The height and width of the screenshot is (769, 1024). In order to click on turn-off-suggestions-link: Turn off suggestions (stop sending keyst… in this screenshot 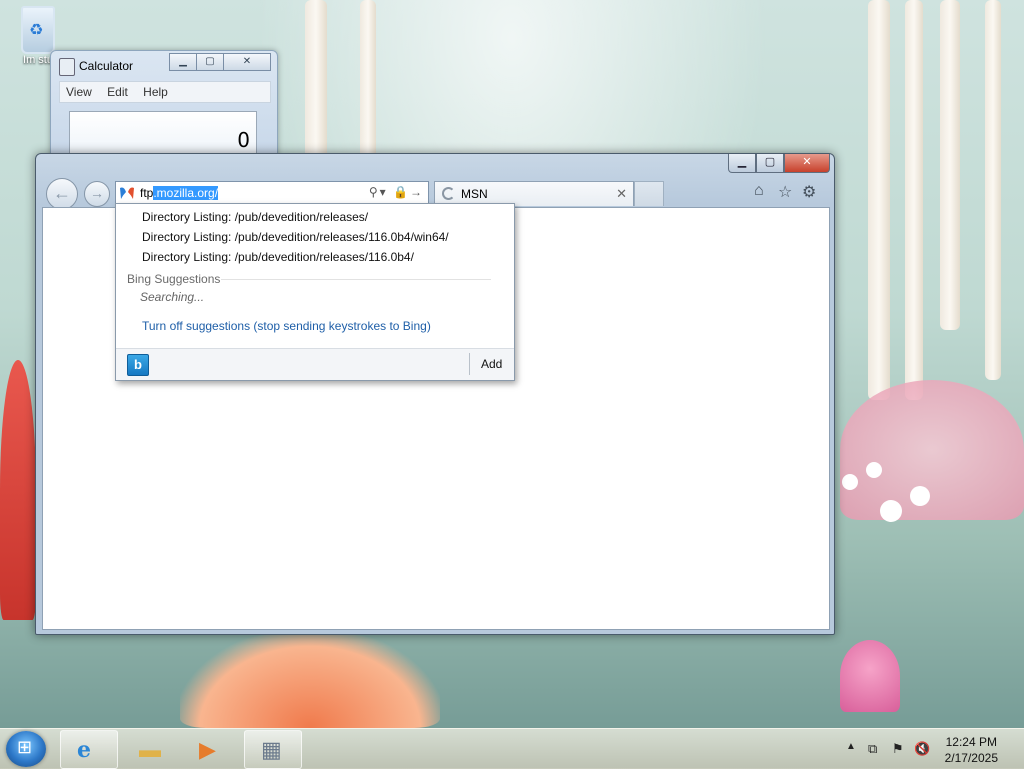, I will do `click(286, 326)`.